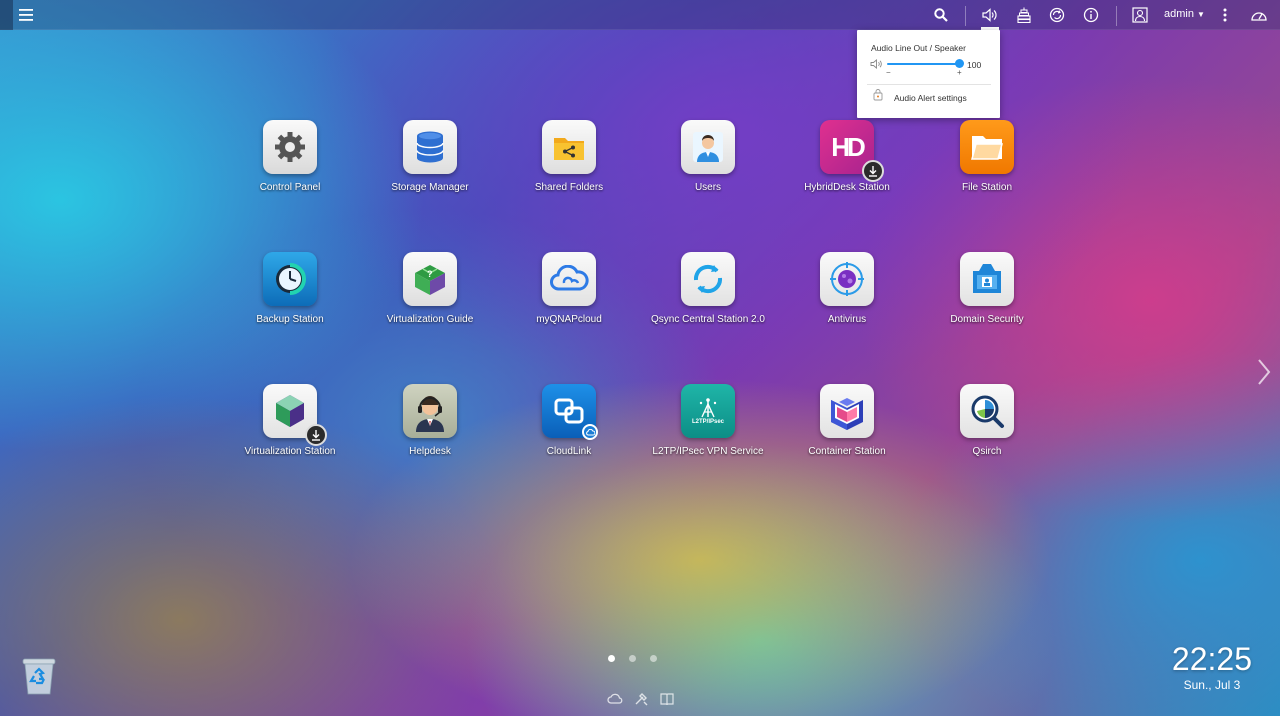 The height and width of the screenshot is (716, 1280). I want to click on app-control-panel: Control Panel, so click(290, 156).